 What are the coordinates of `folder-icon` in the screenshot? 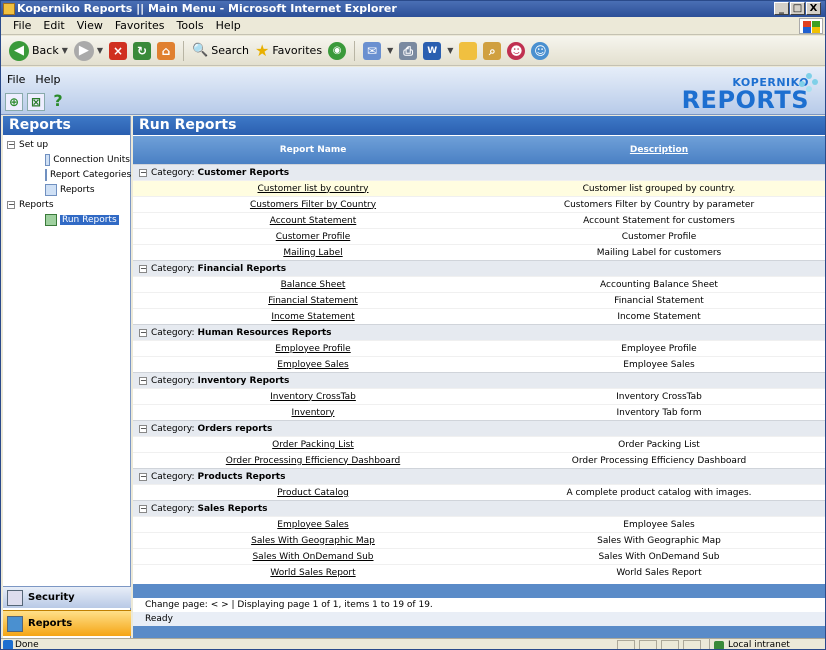 It's located at (468, 50).